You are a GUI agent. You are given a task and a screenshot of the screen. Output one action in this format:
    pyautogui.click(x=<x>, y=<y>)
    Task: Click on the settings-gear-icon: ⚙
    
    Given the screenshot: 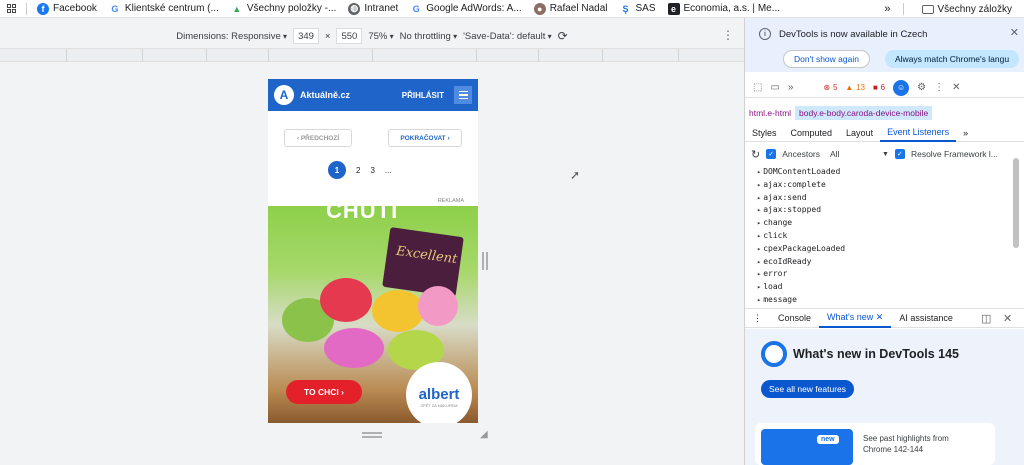 What is the action you would take?
    pyautogui.click(x=921, y=87)
    